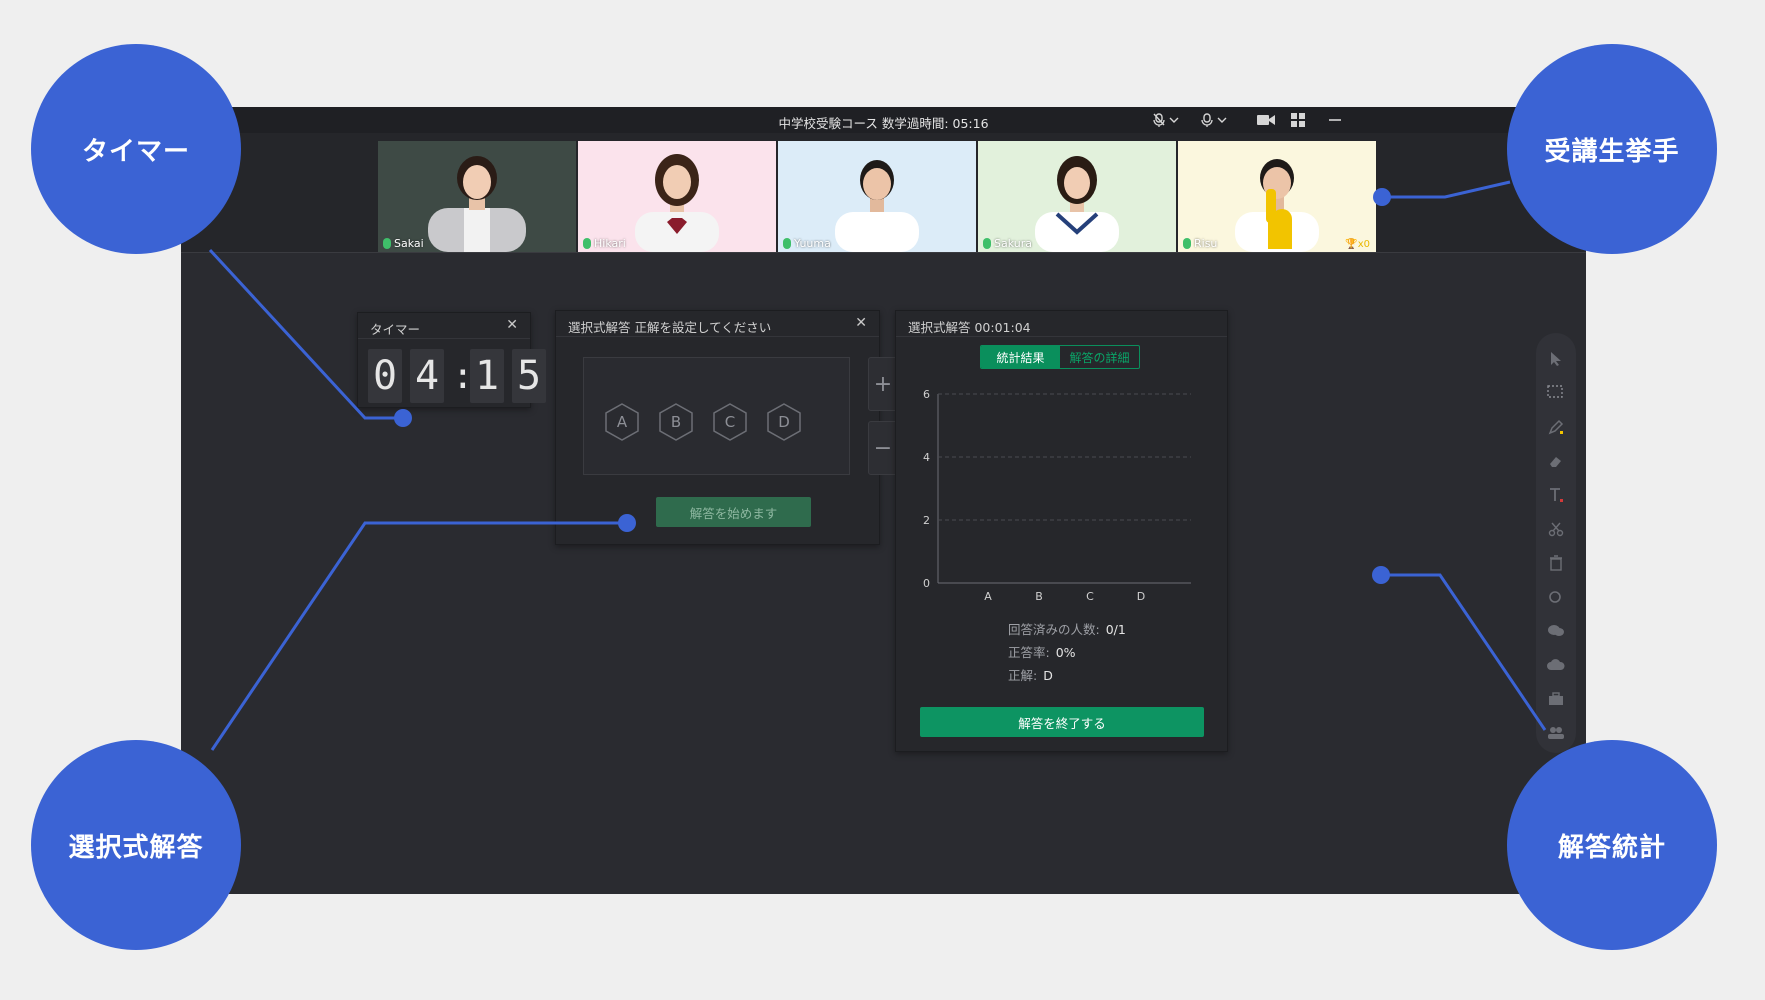  I want to click on scissors-tool, so click(1556, 529).